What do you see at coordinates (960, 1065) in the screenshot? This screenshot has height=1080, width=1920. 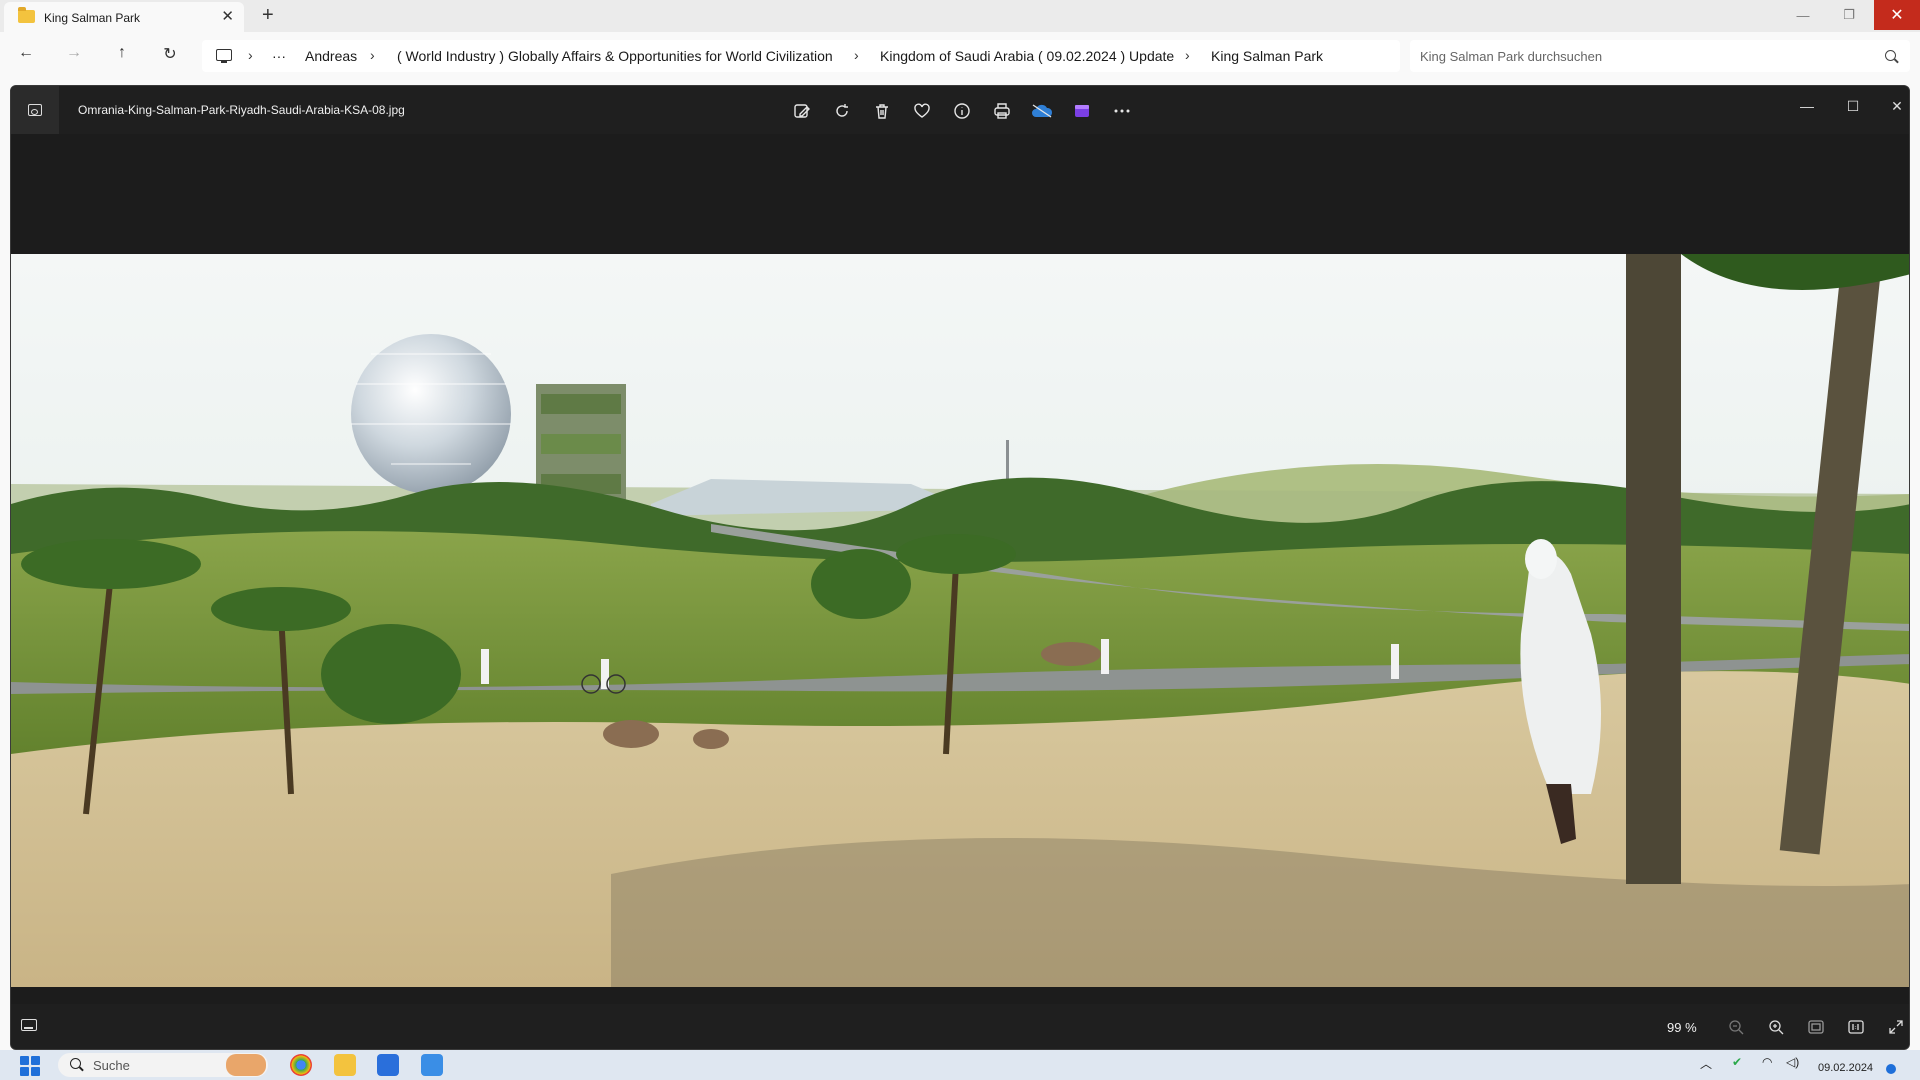 I see `taskbar: Suche ︿ ✔ ◠ ◁) 09.02.2024` at bounding box center [960, 1065].